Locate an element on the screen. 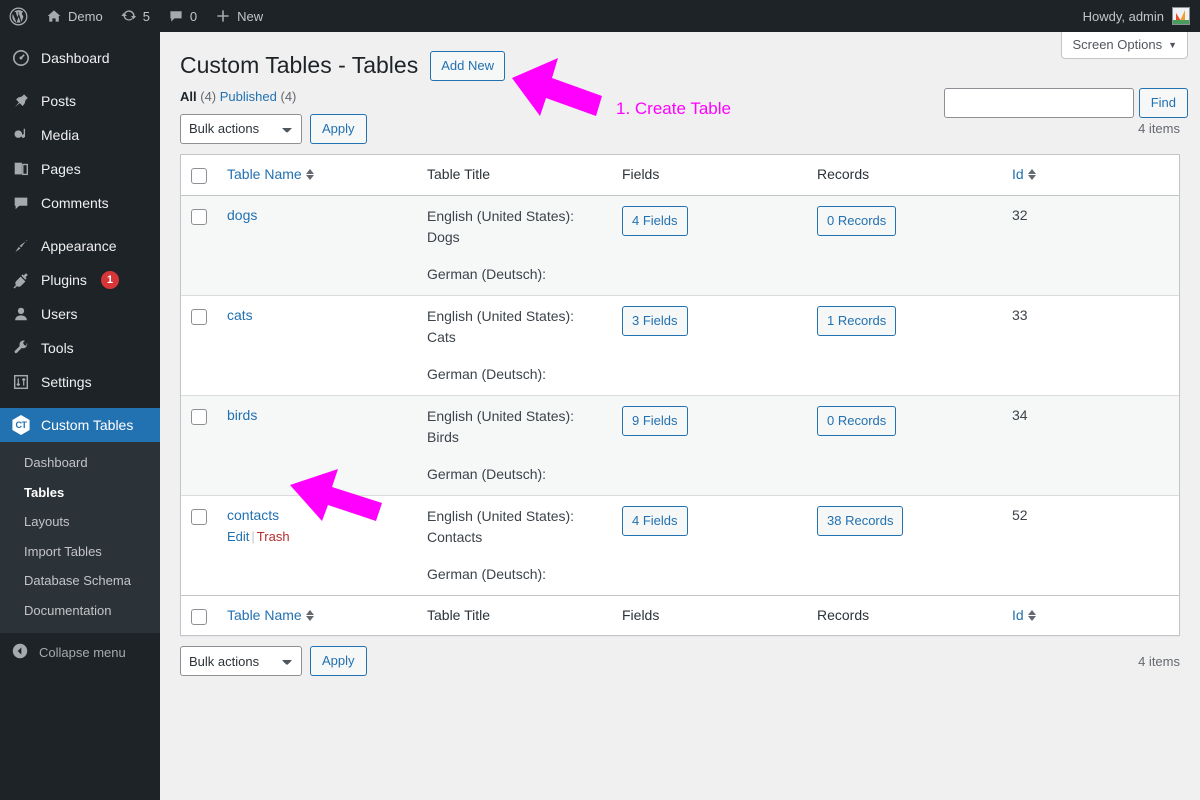  sidebar-item-users: Users is located at coordinates (80, 314).